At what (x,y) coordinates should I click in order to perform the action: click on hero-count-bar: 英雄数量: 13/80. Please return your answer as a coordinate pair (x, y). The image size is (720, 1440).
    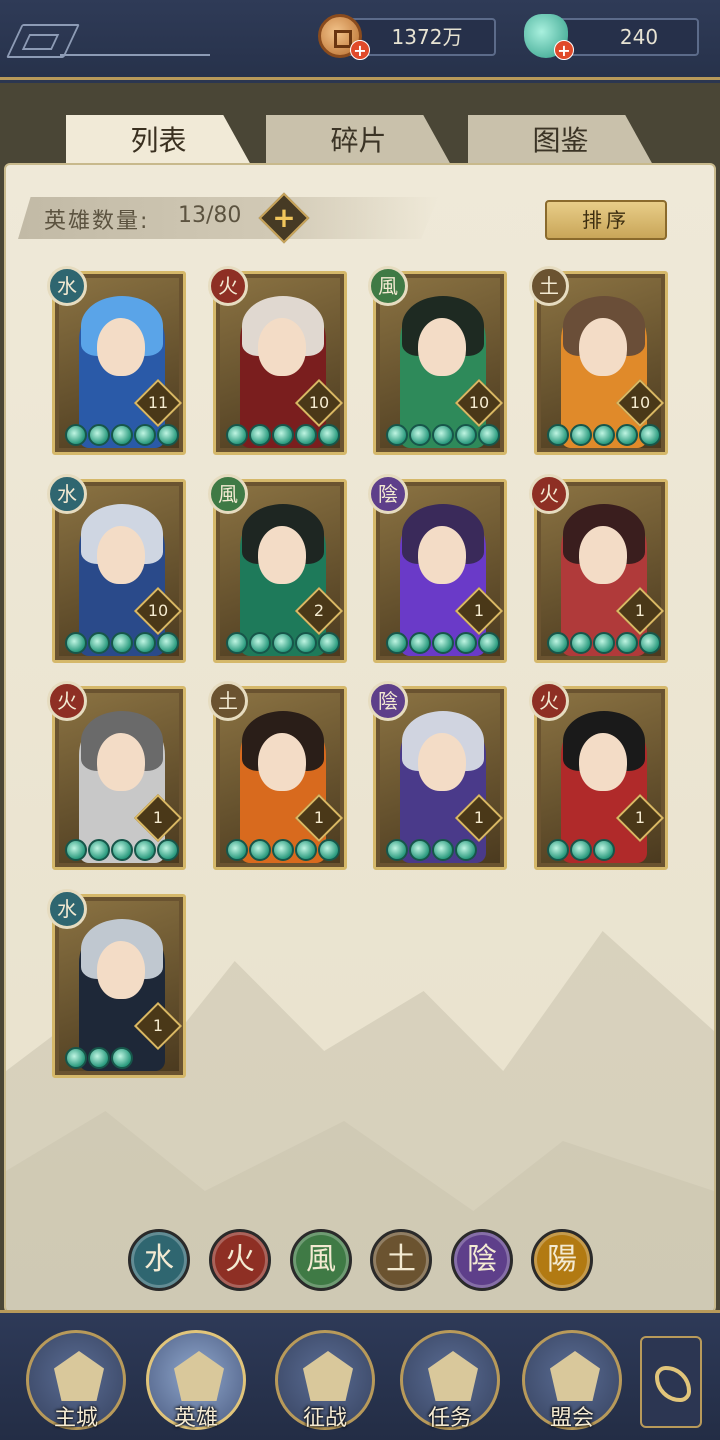
    Looking at the image, I should click on (228, 218).